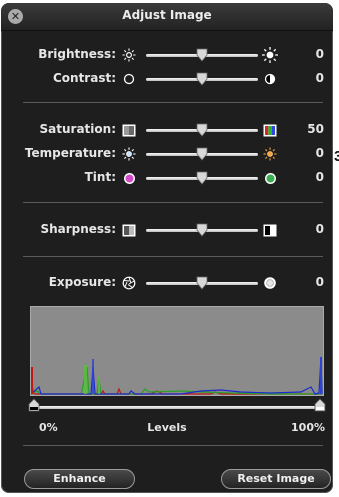 The image size is (339, 497). What do you see at coordinates (167, 130) in the screenshot?
I see `saturation-row: Saturation: 50` at bounding box center [167, 130].